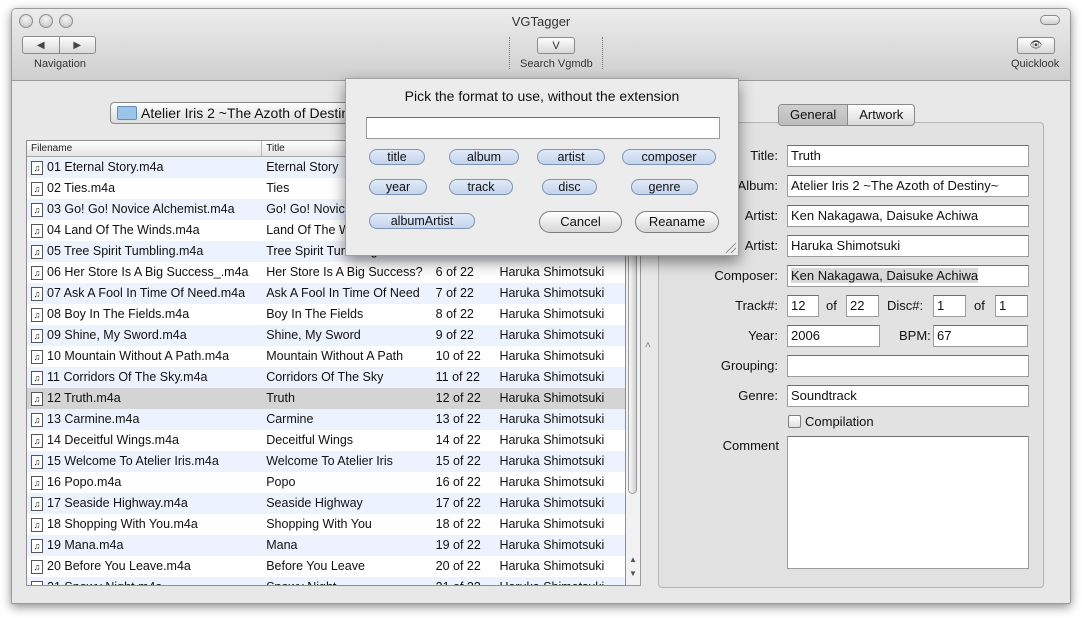 The height and width of the screenshot is (618, 1082). I want to click on track-of-label: of, so click(831, 305).